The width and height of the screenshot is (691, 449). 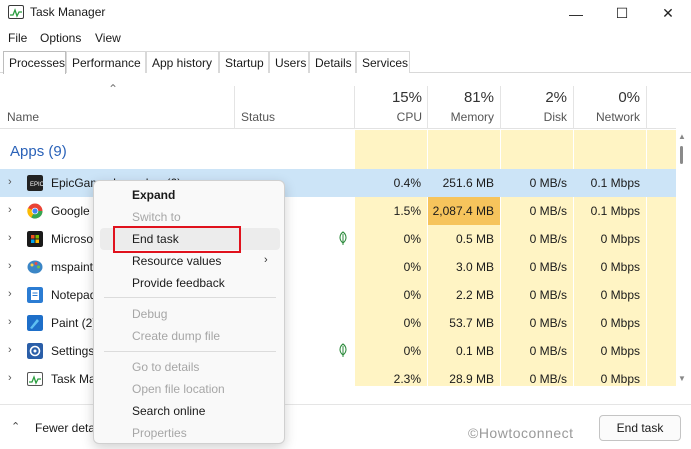 I want to click on end-task-button: End task, so click(x=640, y=428).